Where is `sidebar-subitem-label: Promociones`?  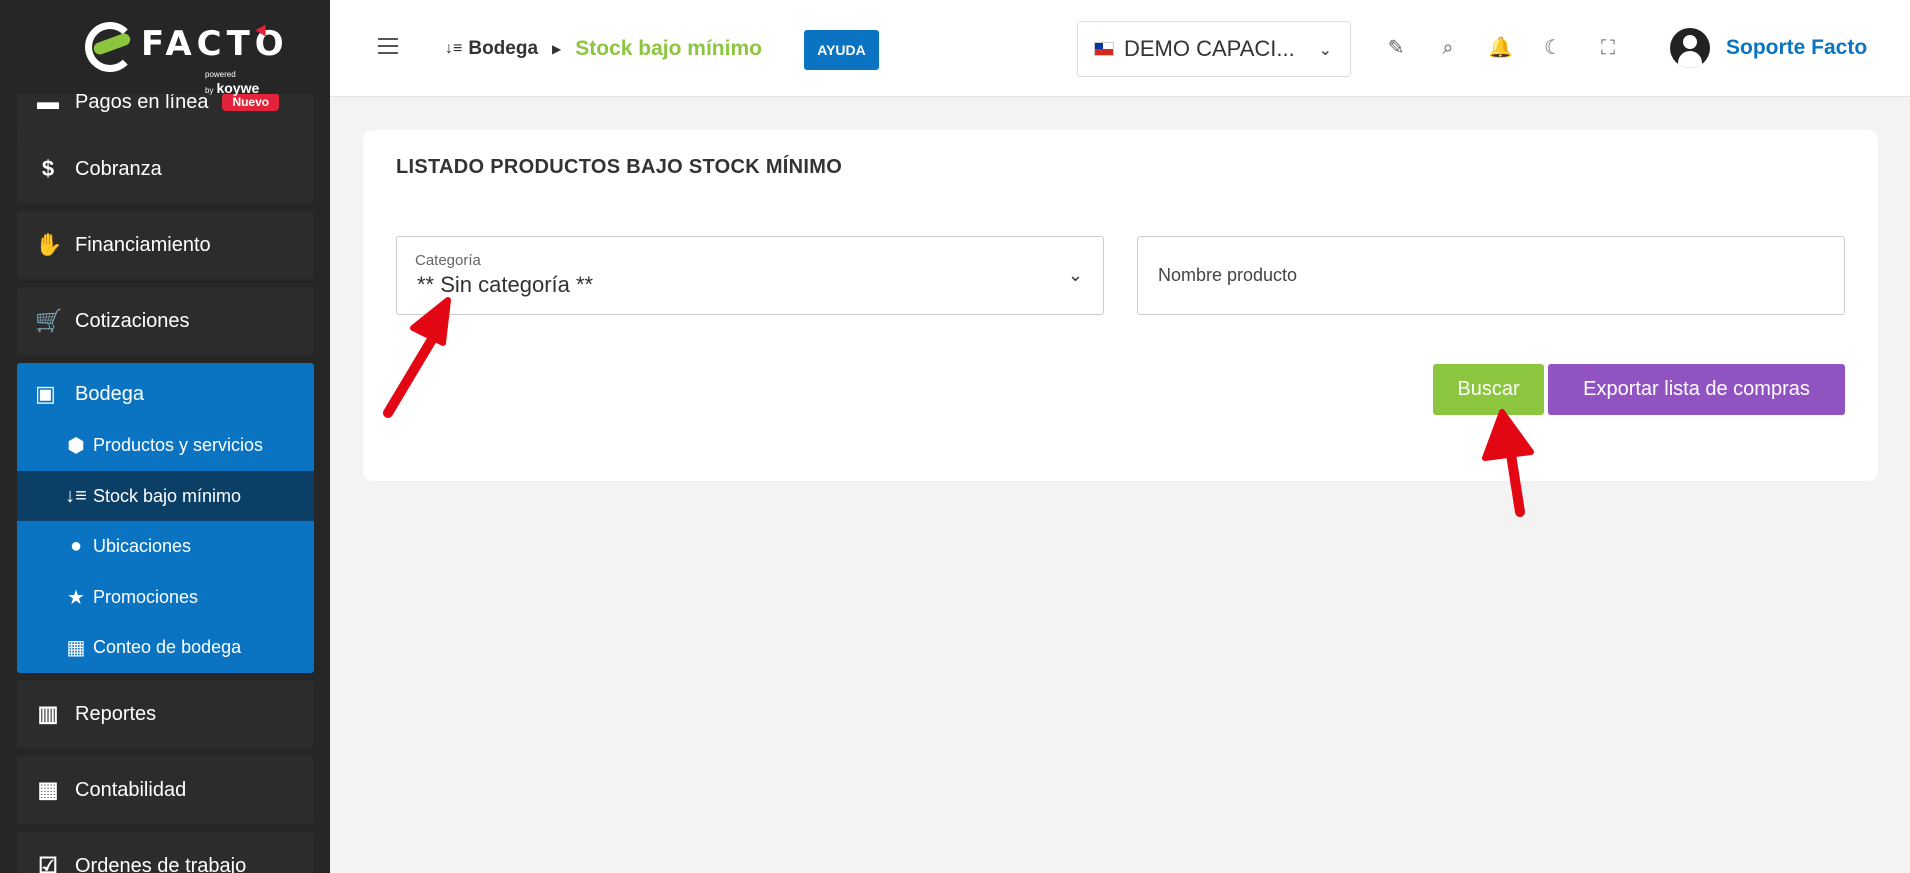
sidebar-subitem-label: Promociones is located at coordinates (146, 596).